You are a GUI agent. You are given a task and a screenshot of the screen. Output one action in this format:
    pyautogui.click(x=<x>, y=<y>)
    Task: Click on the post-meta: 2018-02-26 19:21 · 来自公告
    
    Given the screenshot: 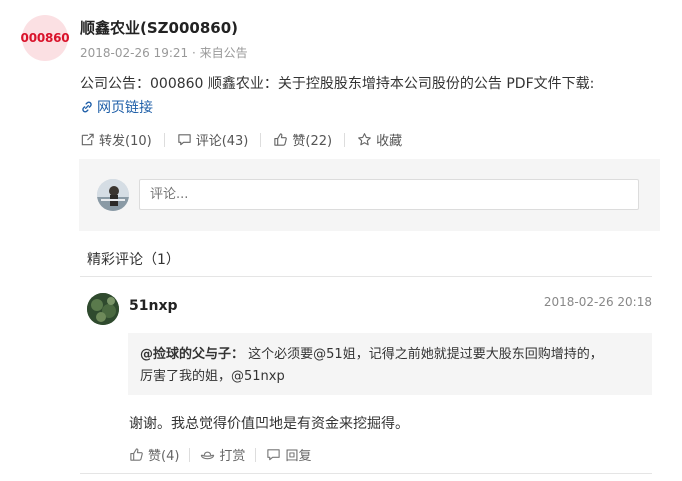 What is the action you would take?
    pyautogui.click(x=164, y=53)
    